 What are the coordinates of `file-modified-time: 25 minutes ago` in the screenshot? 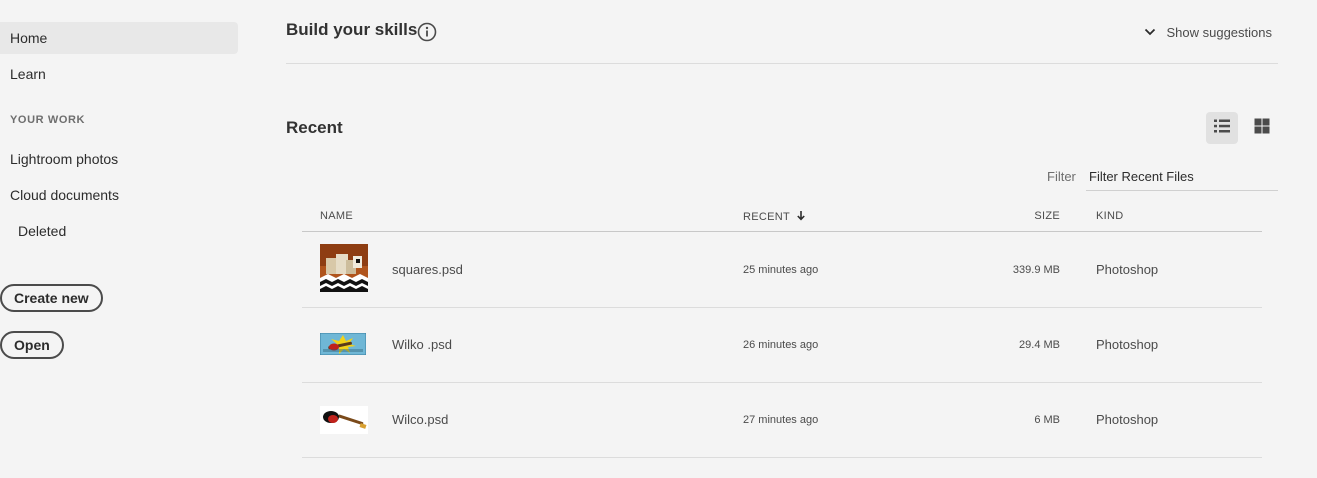 It's located at (781, 270).